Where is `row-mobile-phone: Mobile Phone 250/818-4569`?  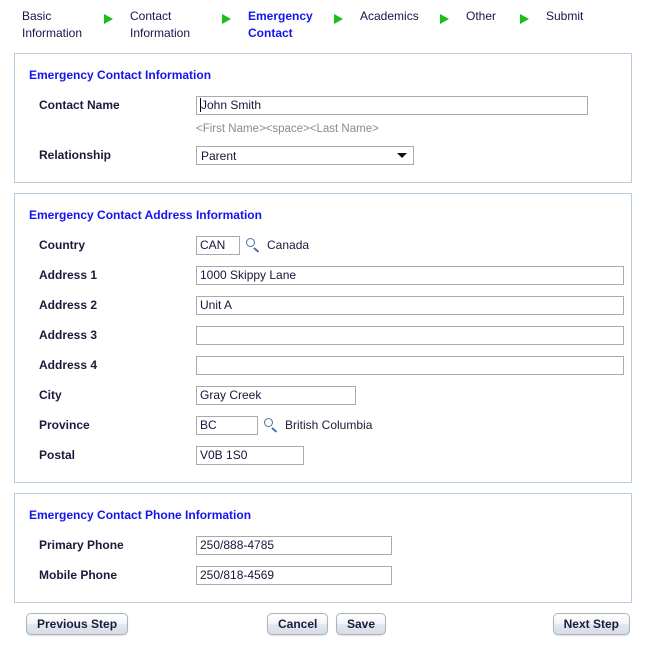 row-mobile-phone: Mobile Phone 250/818-4569 is located at coordinates (323, 575).